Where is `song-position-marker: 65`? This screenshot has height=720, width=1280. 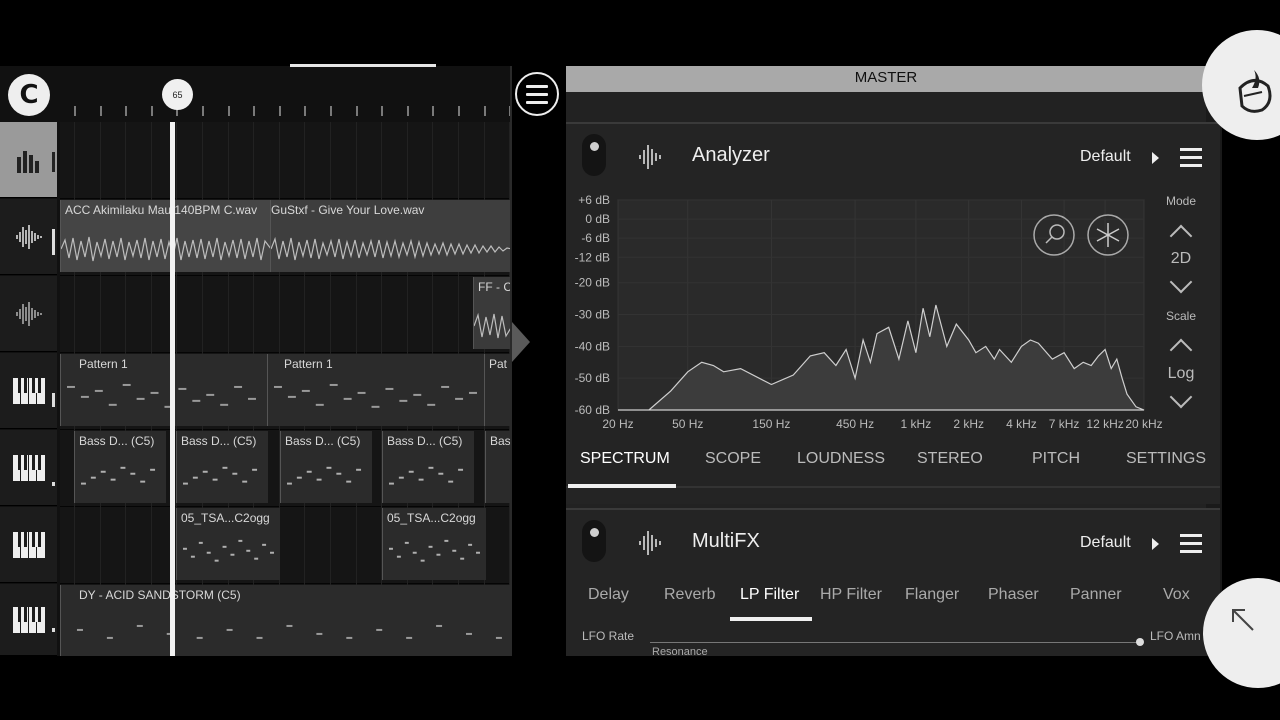
song-position-marker: 65 is located at coordinates (177, 94).